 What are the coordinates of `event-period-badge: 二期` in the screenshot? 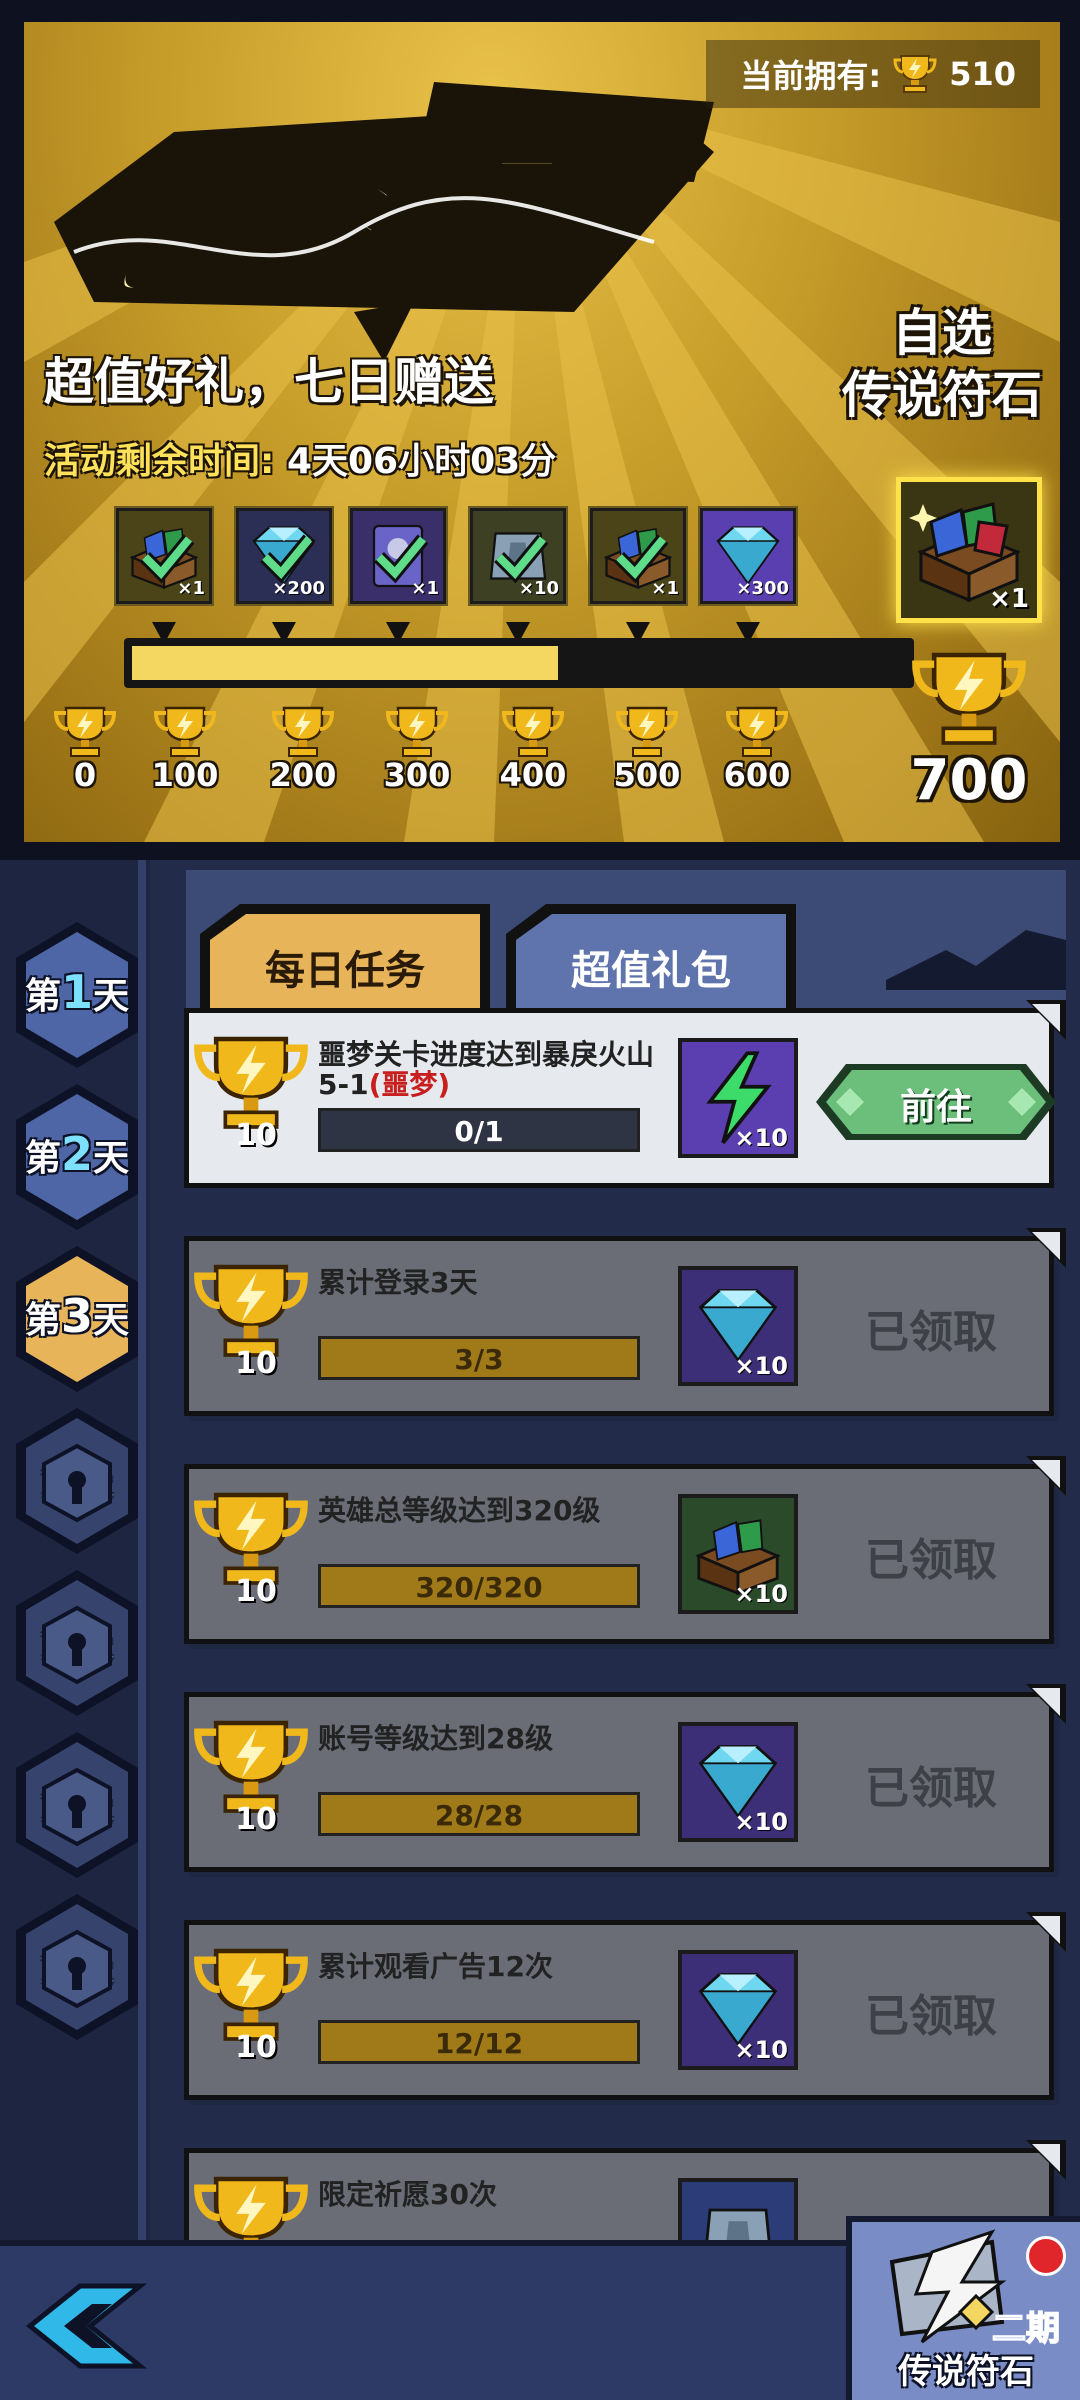 It's located at (1026, 2329).